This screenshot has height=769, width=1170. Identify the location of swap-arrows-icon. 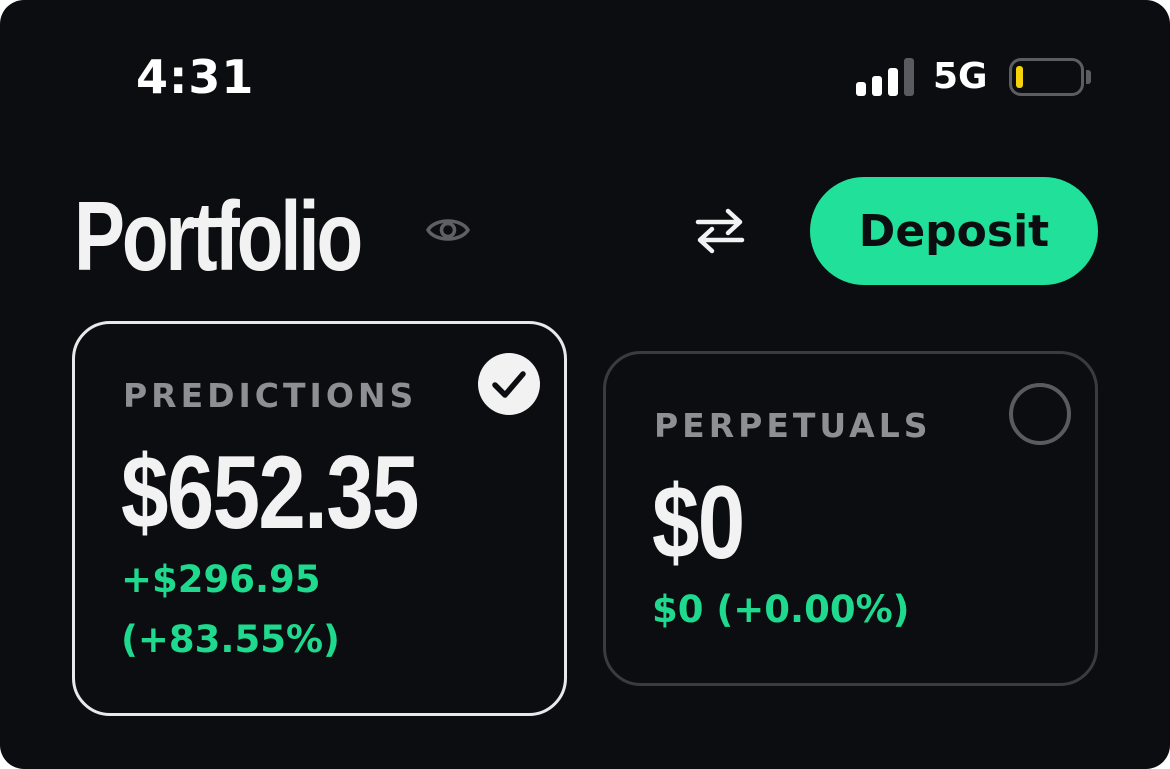
(720, 230).